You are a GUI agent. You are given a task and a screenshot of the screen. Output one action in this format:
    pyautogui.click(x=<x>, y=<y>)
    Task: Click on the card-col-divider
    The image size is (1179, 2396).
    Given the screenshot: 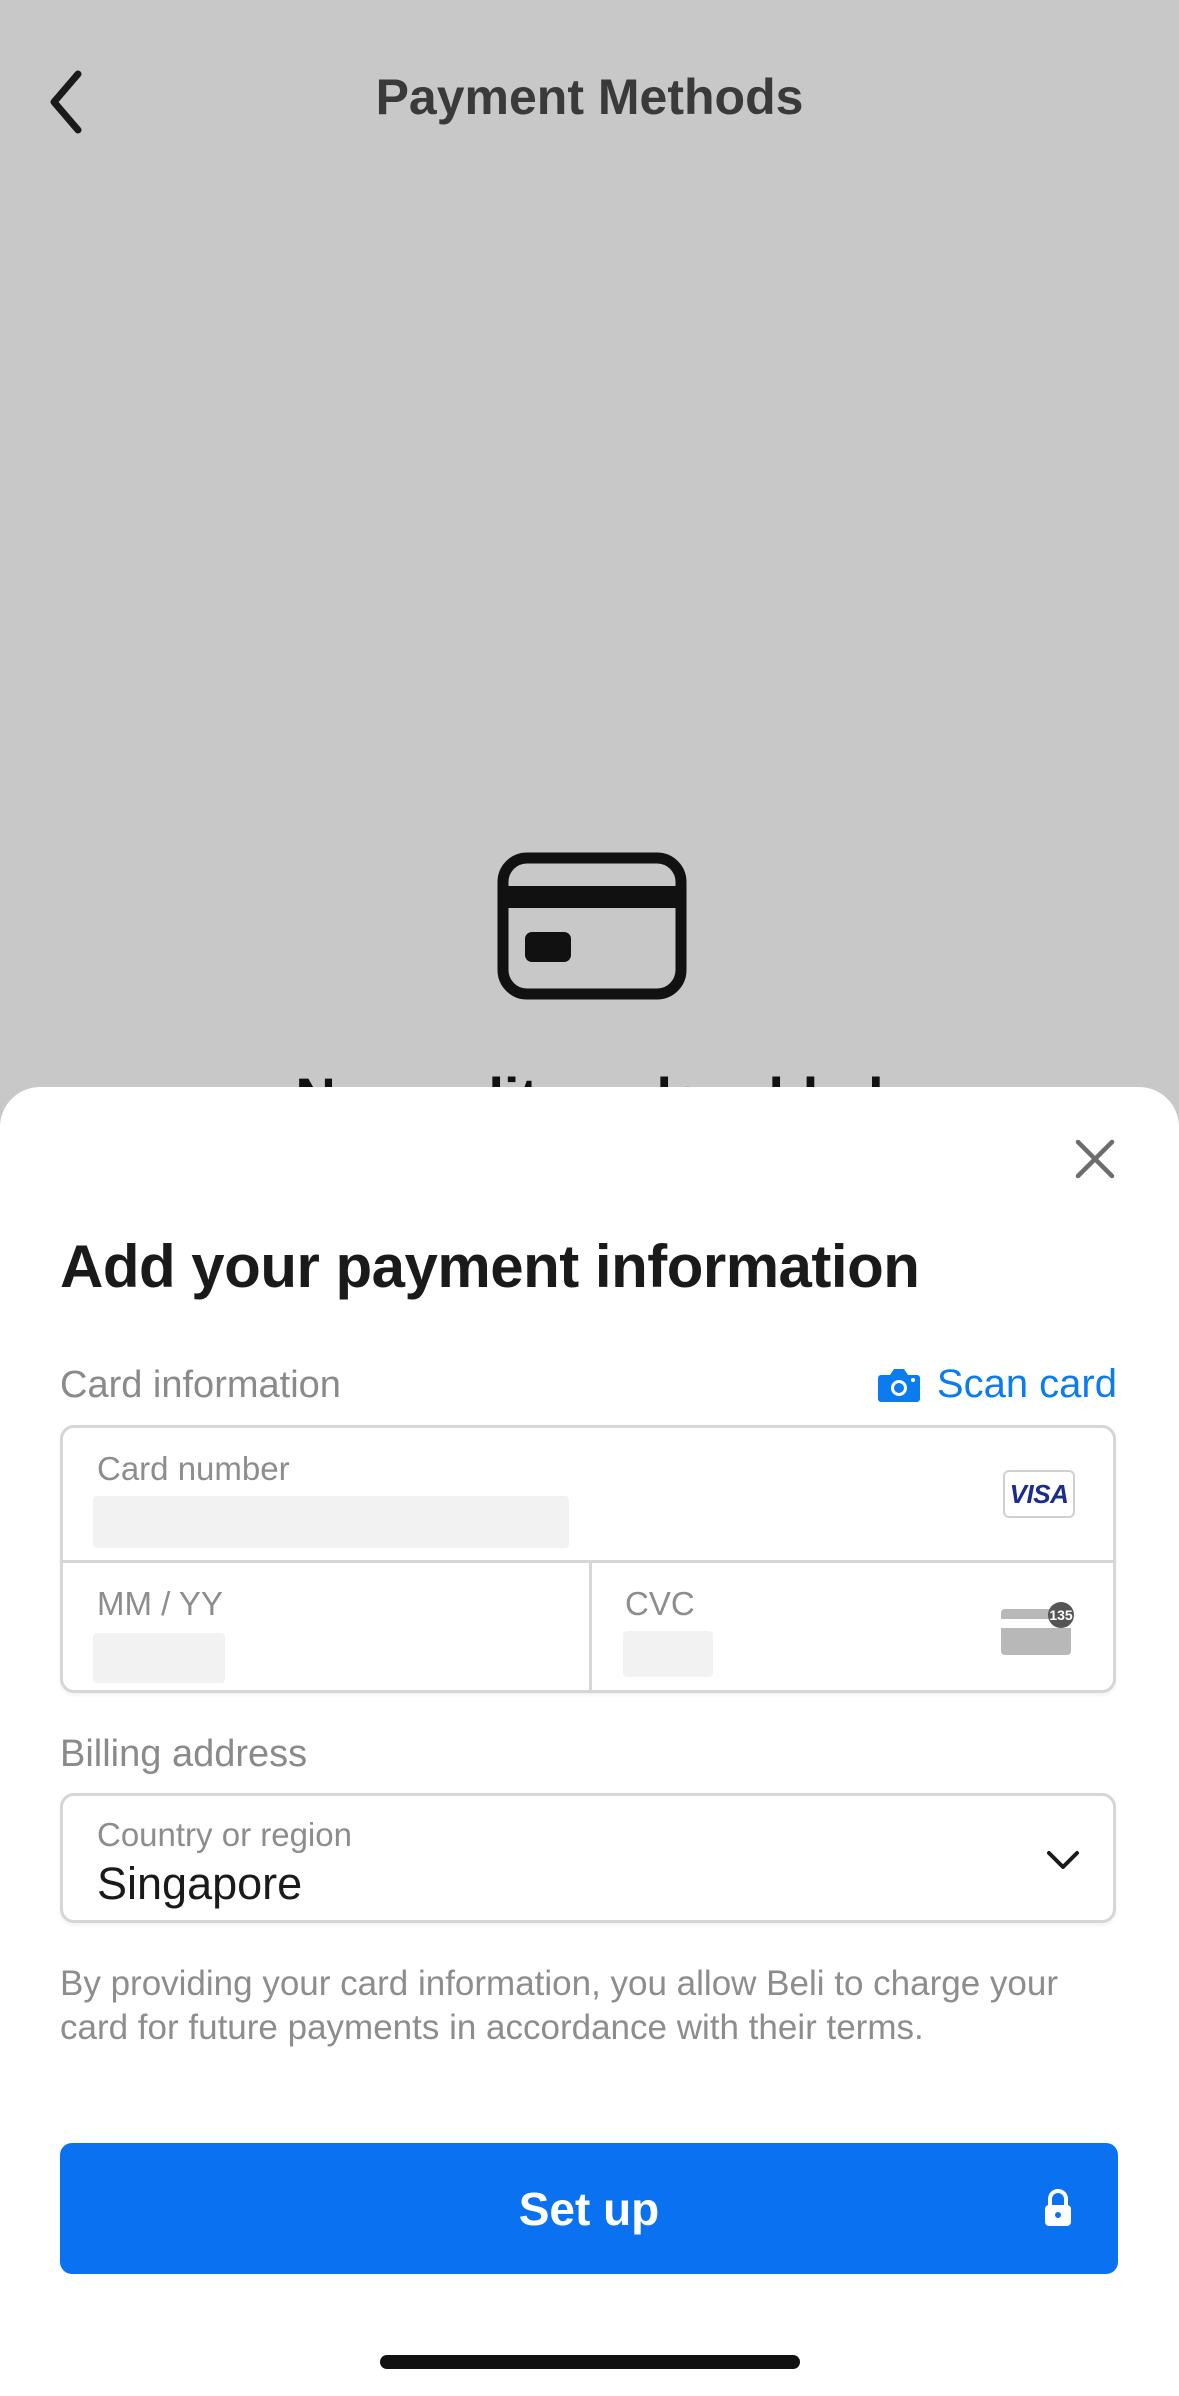 What is the action you would take?
    pyautogui.click(x=590, y=1626)
    